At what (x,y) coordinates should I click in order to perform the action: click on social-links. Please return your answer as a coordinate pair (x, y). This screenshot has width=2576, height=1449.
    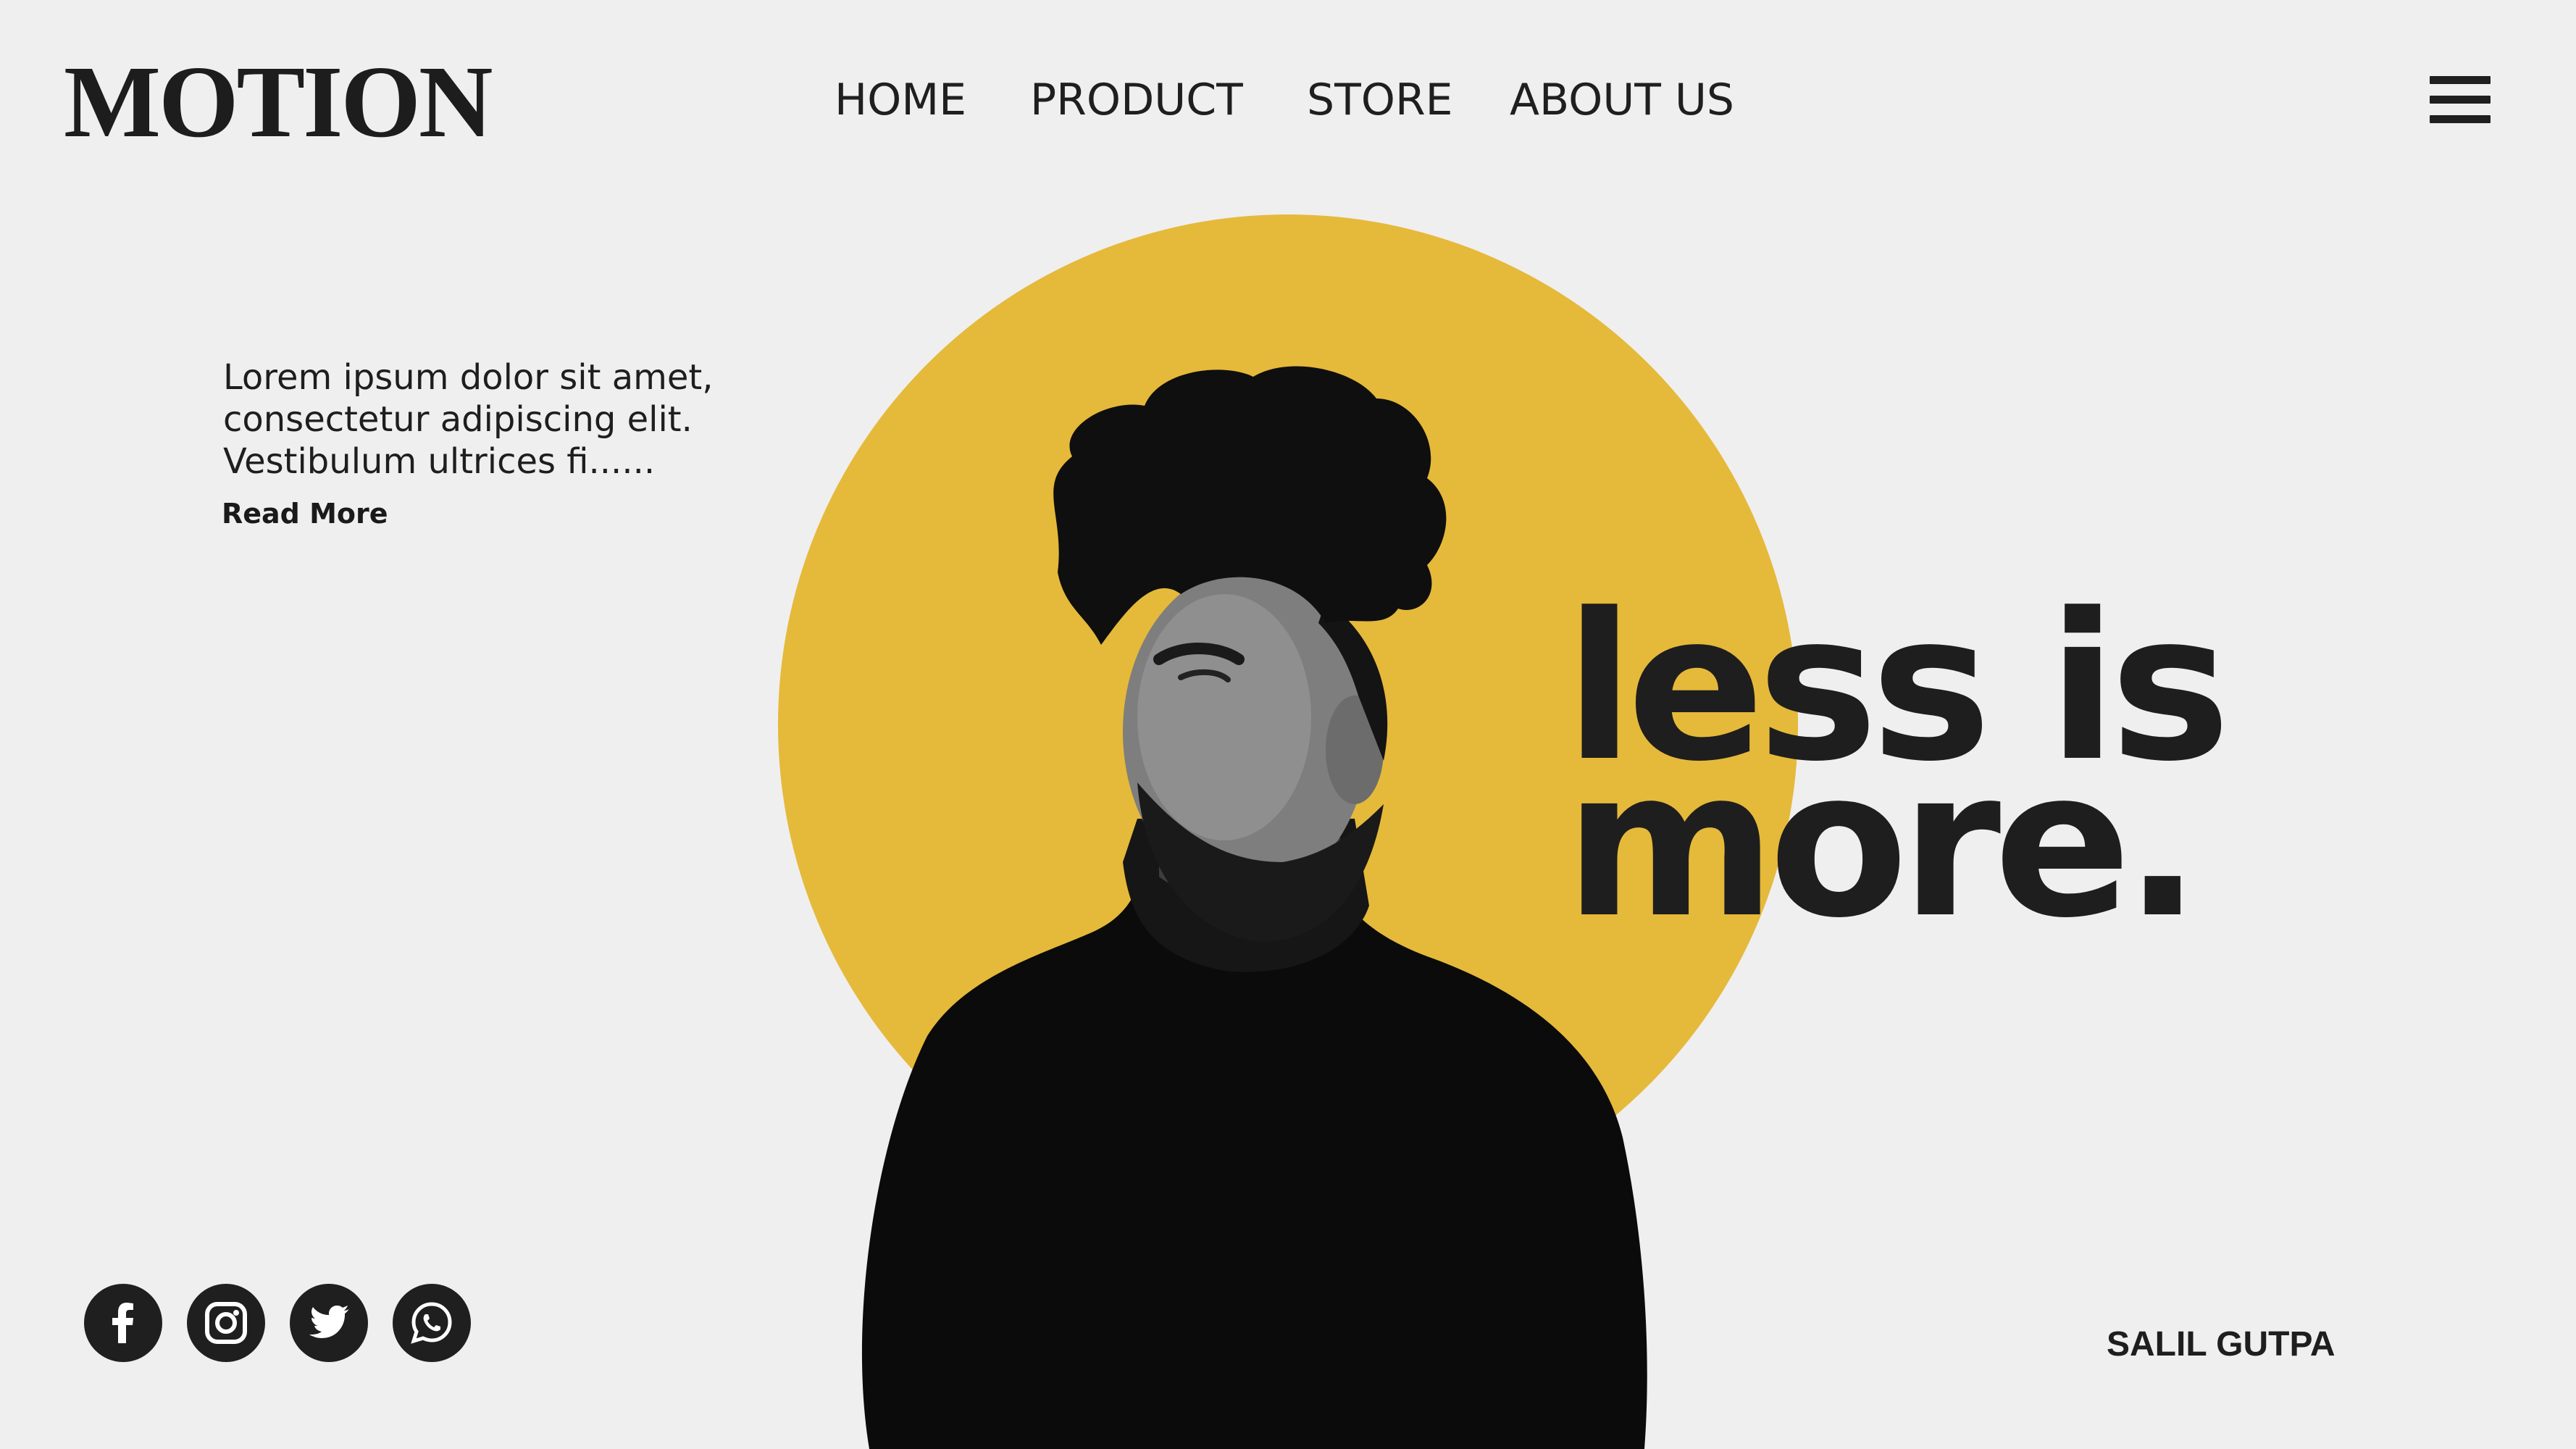
    Looking at the image, I should click on (277, 1323).